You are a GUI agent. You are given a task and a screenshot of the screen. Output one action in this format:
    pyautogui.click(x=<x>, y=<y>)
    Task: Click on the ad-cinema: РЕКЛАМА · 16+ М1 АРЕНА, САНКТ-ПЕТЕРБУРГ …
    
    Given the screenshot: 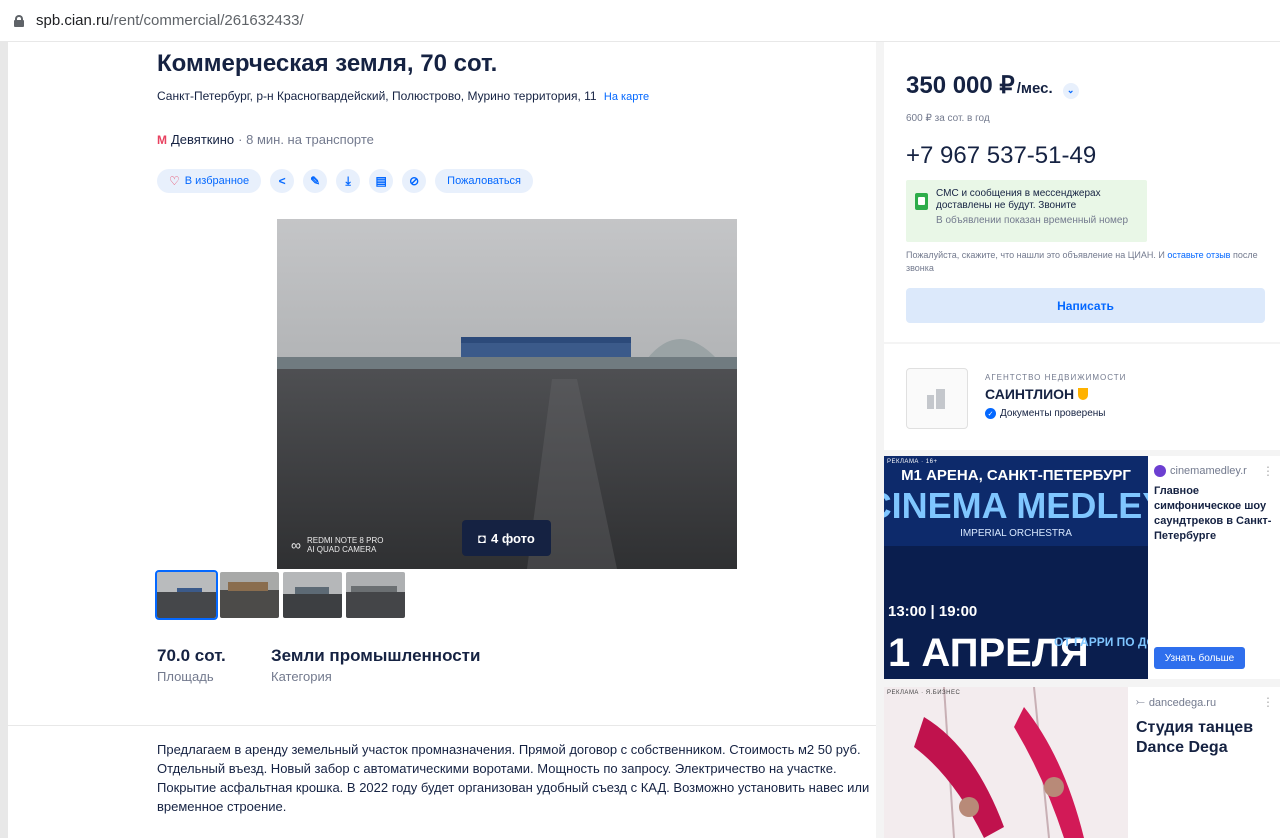 What is the action you would take?
    pyautogui.click(x=1082, y=567)
    